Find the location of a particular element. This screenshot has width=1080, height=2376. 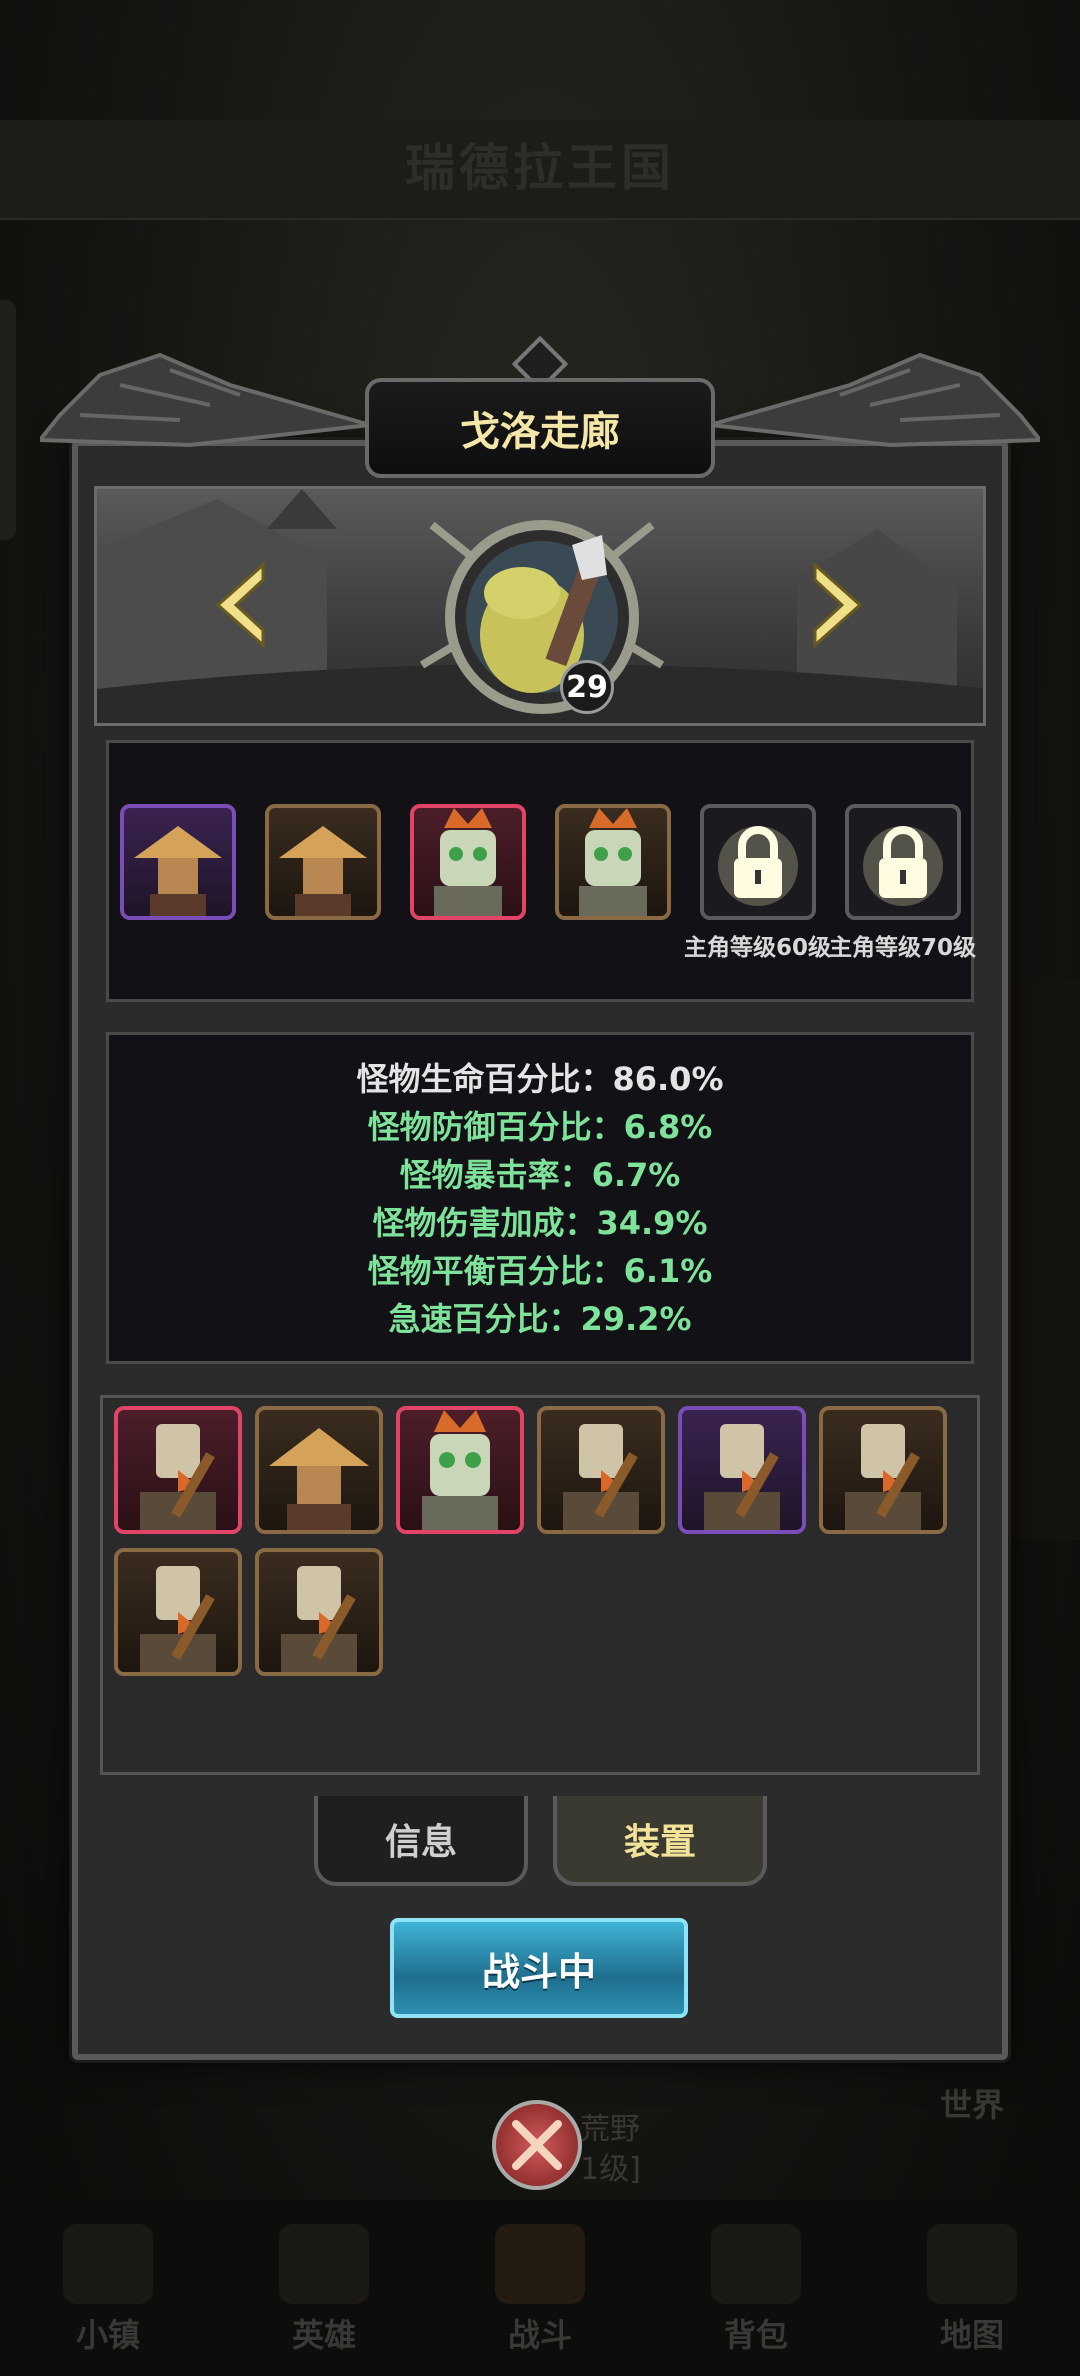

tab-info-label: 信息 is located at coordinates (420, 1842).